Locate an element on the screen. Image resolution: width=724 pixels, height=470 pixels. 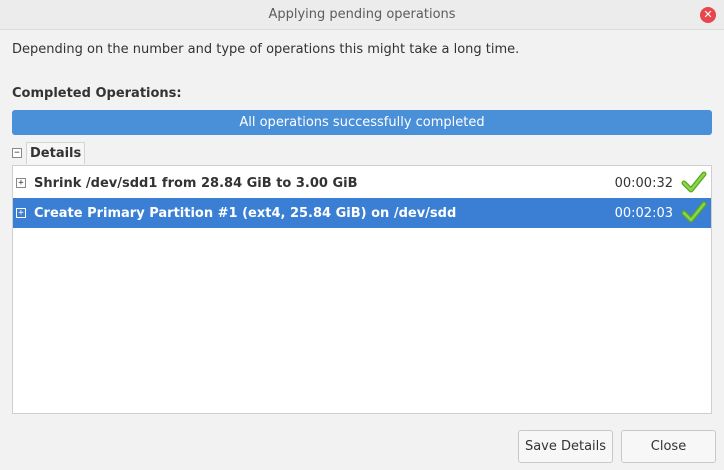
collapse-icon: − is located at coordinates (17, 153).